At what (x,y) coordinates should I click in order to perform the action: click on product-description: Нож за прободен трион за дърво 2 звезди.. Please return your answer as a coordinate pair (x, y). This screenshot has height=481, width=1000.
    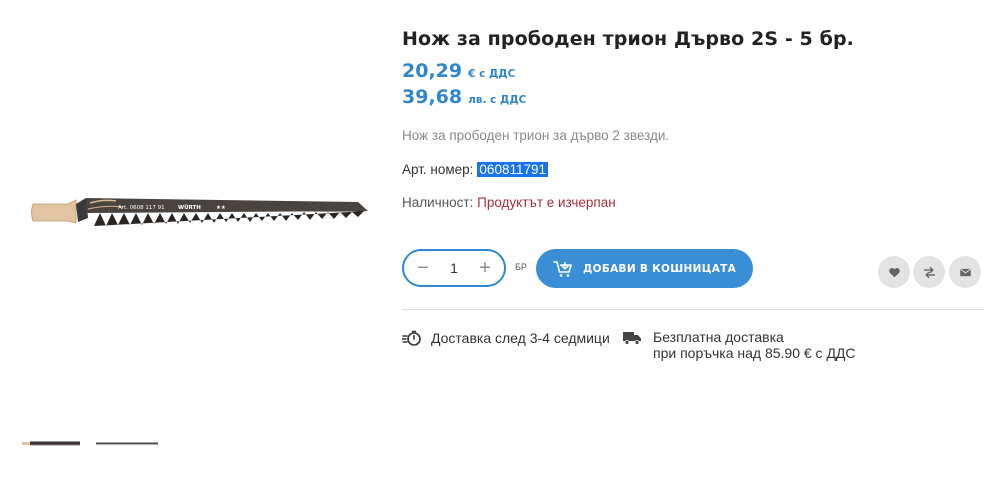
    Looking at the image, I should click on (536, 135).